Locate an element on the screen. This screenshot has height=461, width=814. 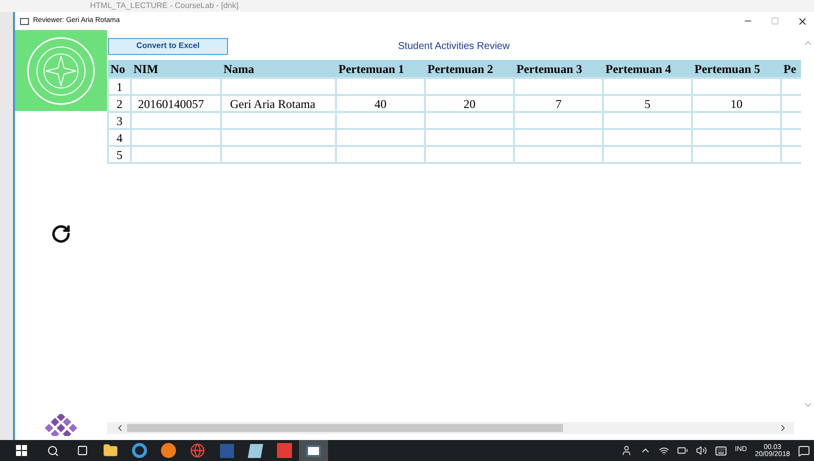
table-cell: 20 is located at coordinates (469, 103).